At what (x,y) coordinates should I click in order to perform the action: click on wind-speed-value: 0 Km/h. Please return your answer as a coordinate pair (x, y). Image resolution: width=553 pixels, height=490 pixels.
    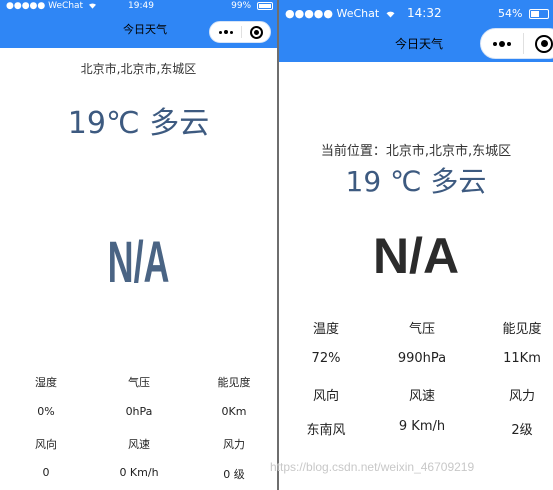
    Looking at the image, I should click on (139, 472).